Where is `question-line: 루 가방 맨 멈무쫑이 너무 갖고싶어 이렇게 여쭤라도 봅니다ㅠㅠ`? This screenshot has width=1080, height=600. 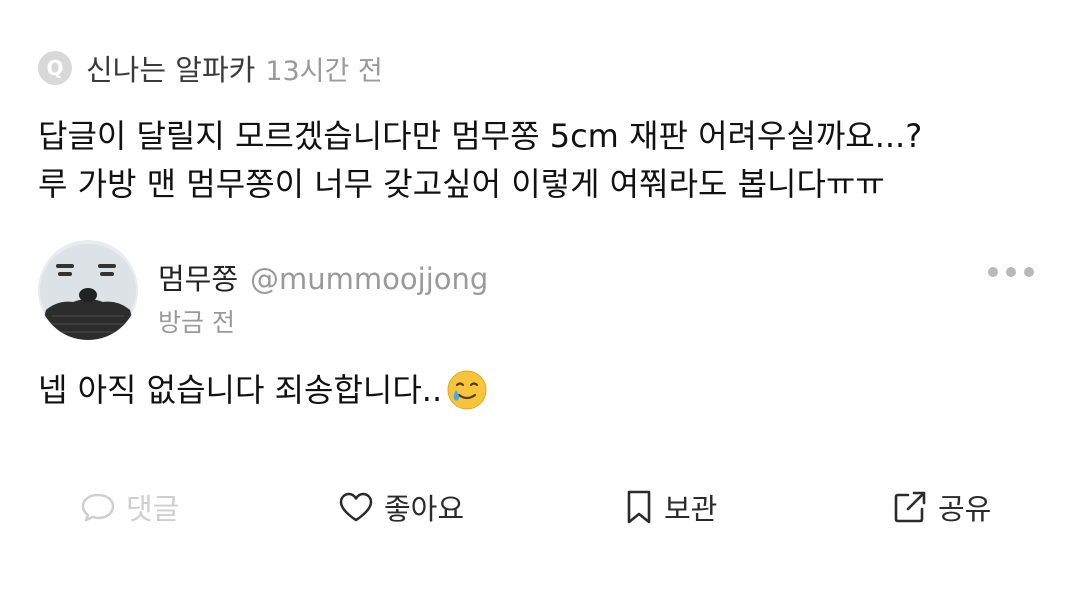 question-line: 루 가방 맨 멈무쫑이 너무 갖고싶어 이렇게 여쭤라도 봅니다ㅠㅠ is located at coordinates (461, 184).